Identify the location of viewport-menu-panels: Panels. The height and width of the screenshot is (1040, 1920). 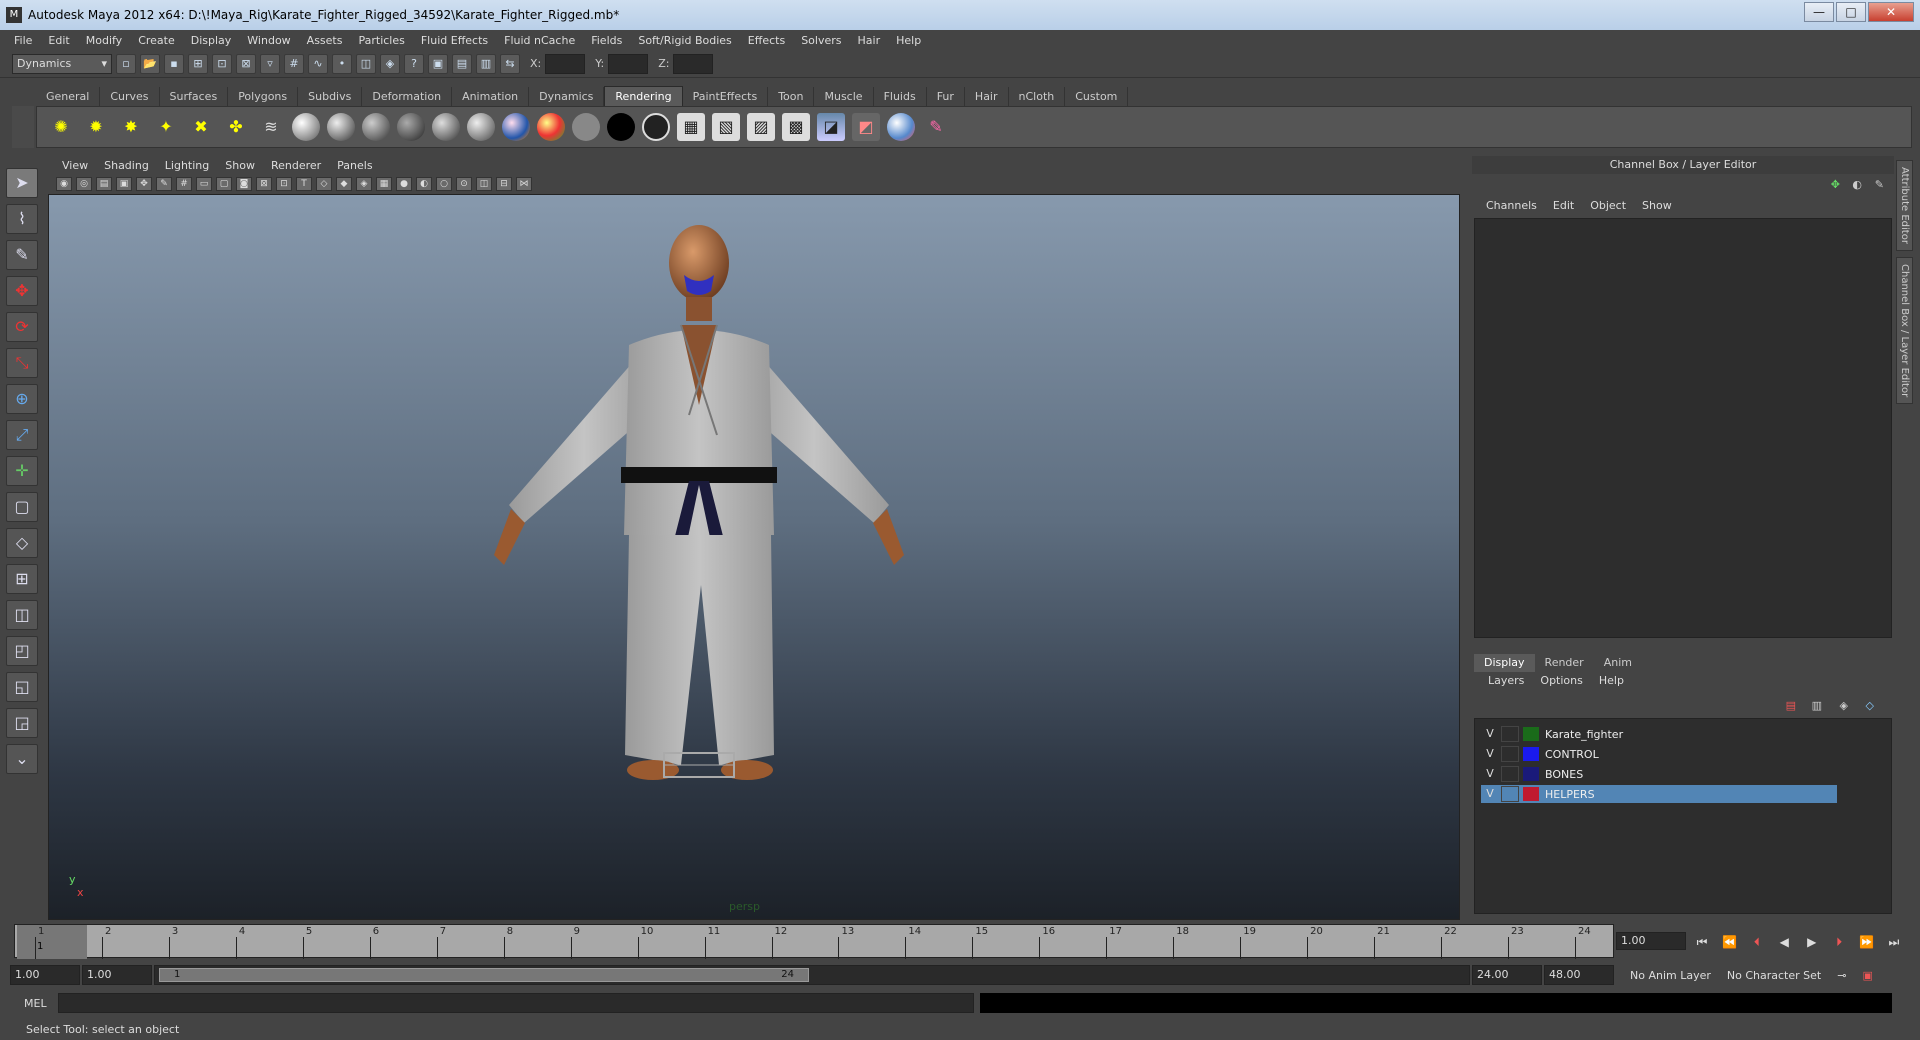
(354, 165).